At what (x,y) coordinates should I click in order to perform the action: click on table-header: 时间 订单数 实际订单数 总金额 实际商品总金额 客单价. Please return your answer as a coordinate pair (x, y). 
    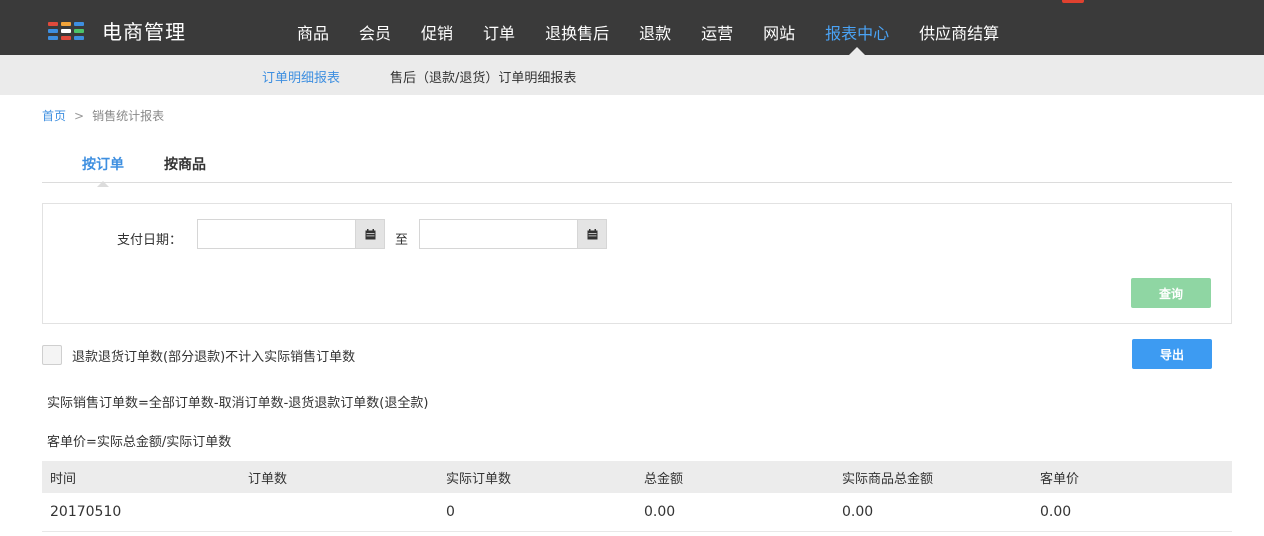
    Looking at the image, I should click on (637, 477).